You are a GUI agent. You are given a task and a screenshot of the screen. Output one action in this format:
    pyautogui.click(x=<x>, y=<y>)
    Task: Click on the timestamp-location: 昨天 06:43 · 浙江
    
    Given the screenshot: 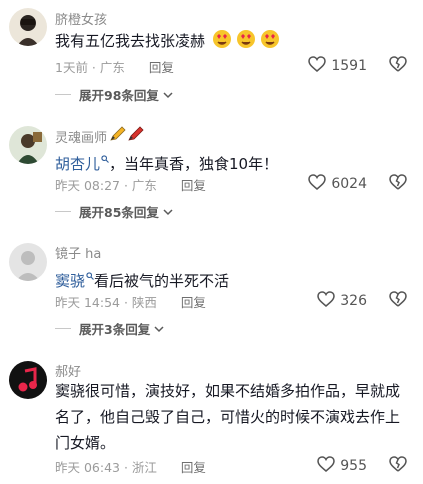 What is the action you would take?
    pyautogui.click(x=106, y=467)
    